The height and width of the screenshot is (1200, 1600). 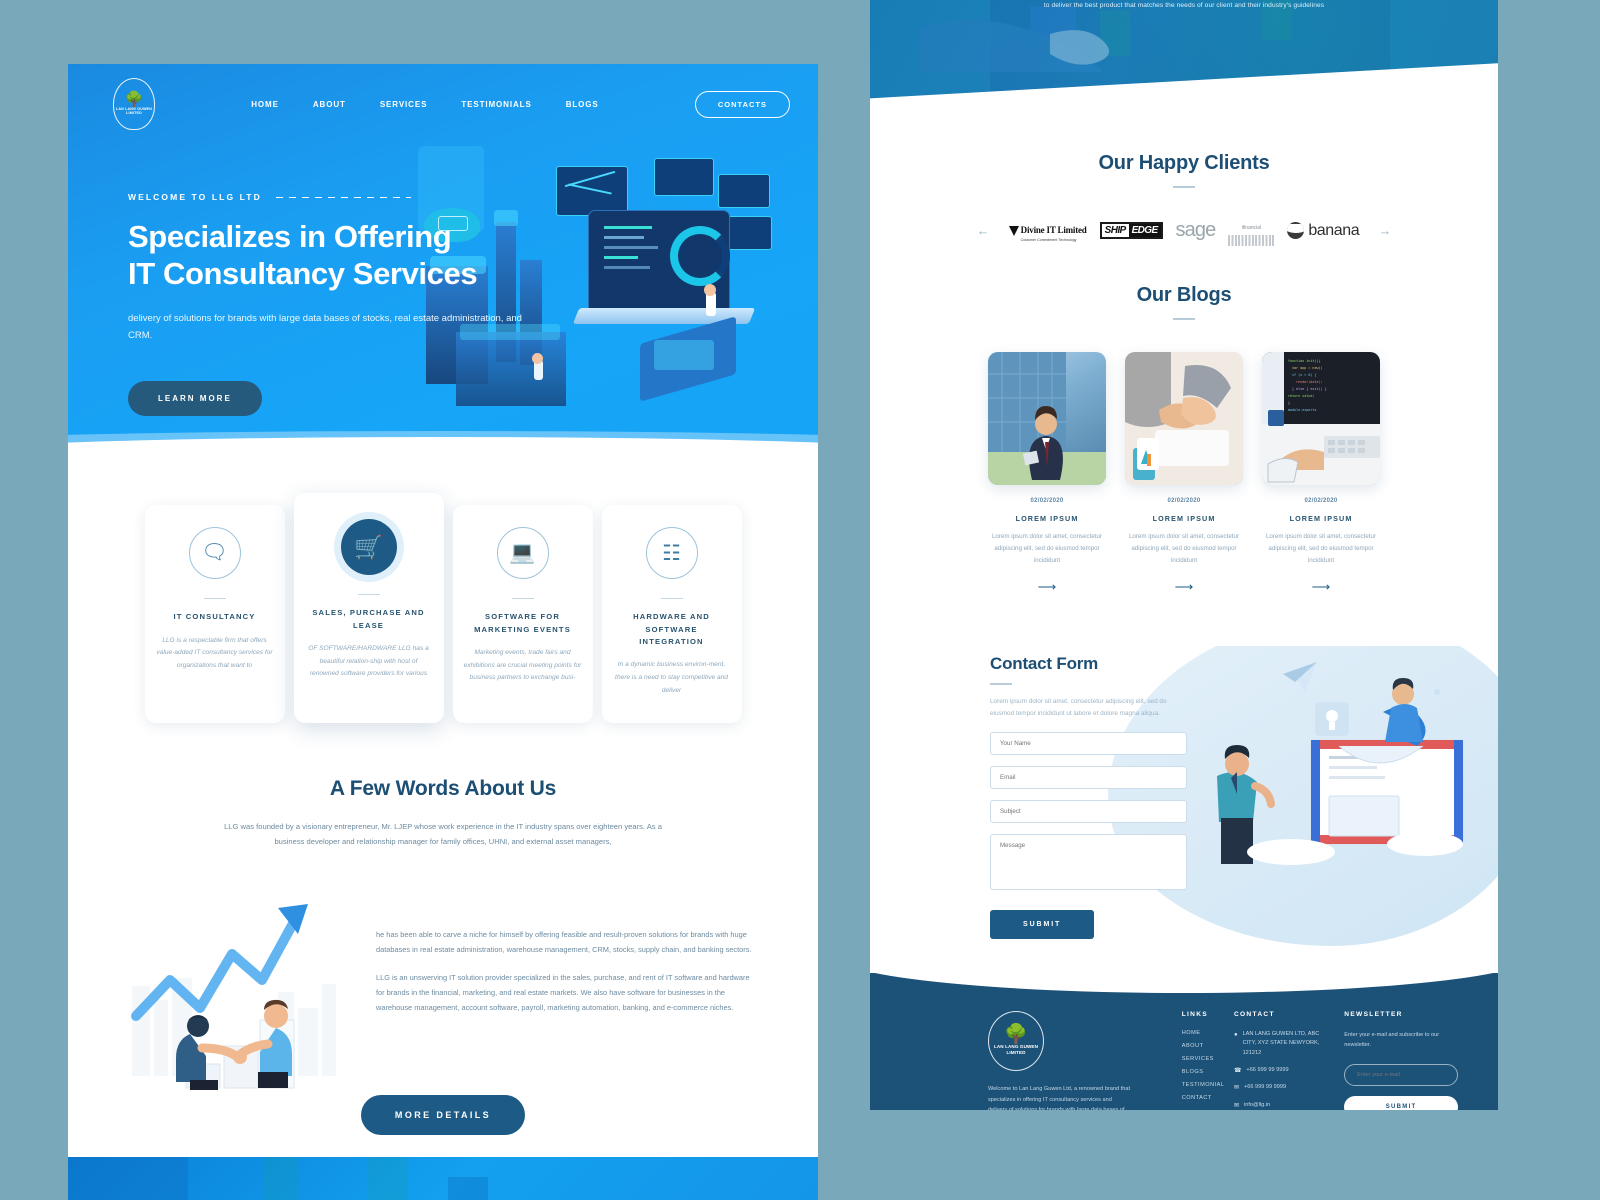 I want to click on contact-submit-button: SUBMIT, so click(x=1042, y=924).